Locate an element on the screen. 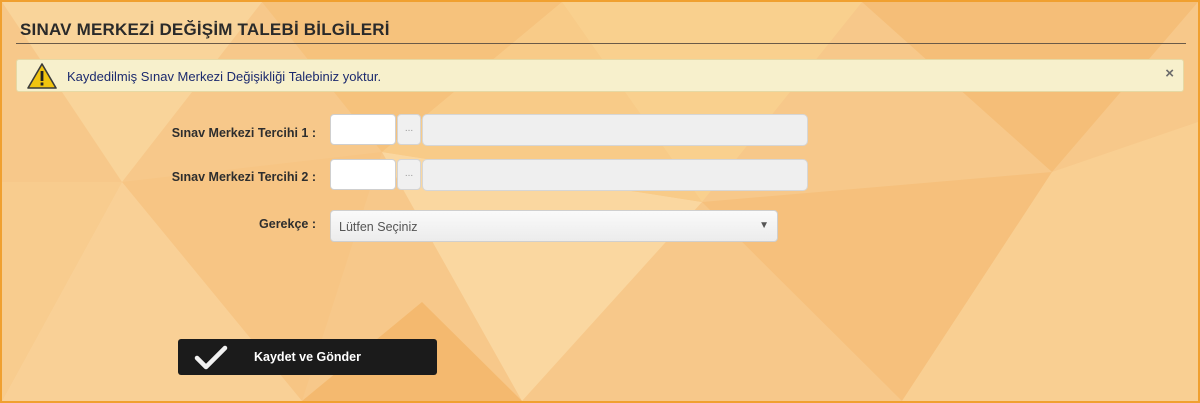 The image size is (1200, 403). preference1-name-field is located at coordinates (615, 130).